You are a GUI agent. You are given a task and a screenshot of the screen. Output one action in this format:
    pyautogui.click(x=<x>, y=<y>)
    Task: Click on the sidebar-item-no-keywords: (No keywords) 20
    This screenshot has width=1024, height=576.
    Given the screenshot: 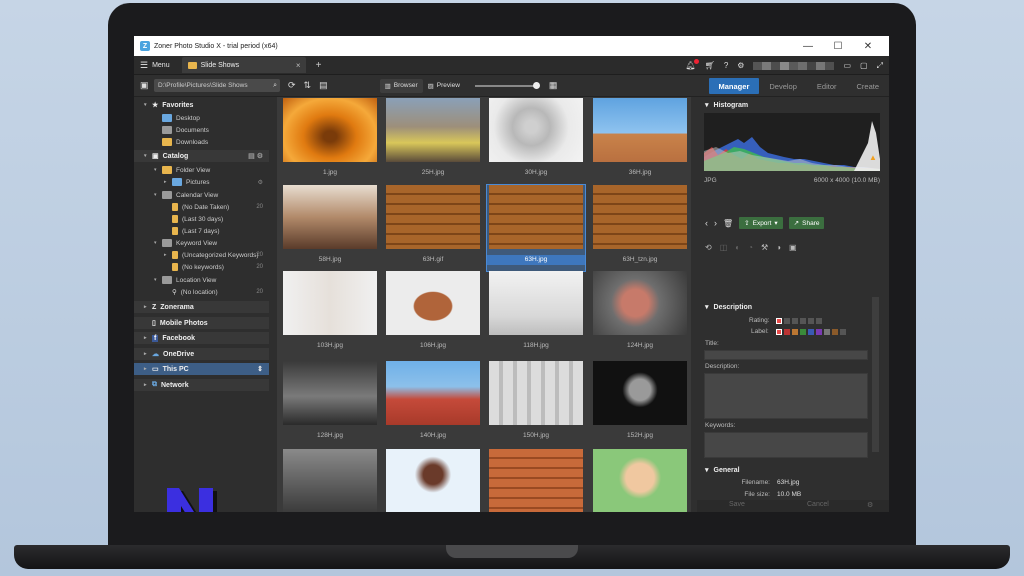 What is the action you would take?
    pyautogui.click(x=220, y=267)
    